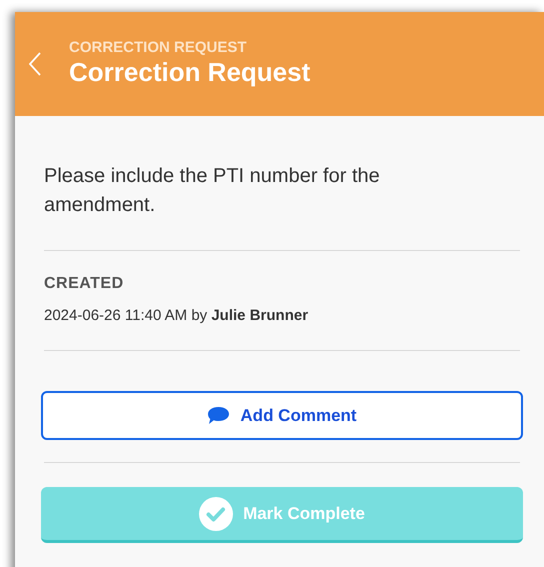  I want to click on back-button, so click(36, 64).